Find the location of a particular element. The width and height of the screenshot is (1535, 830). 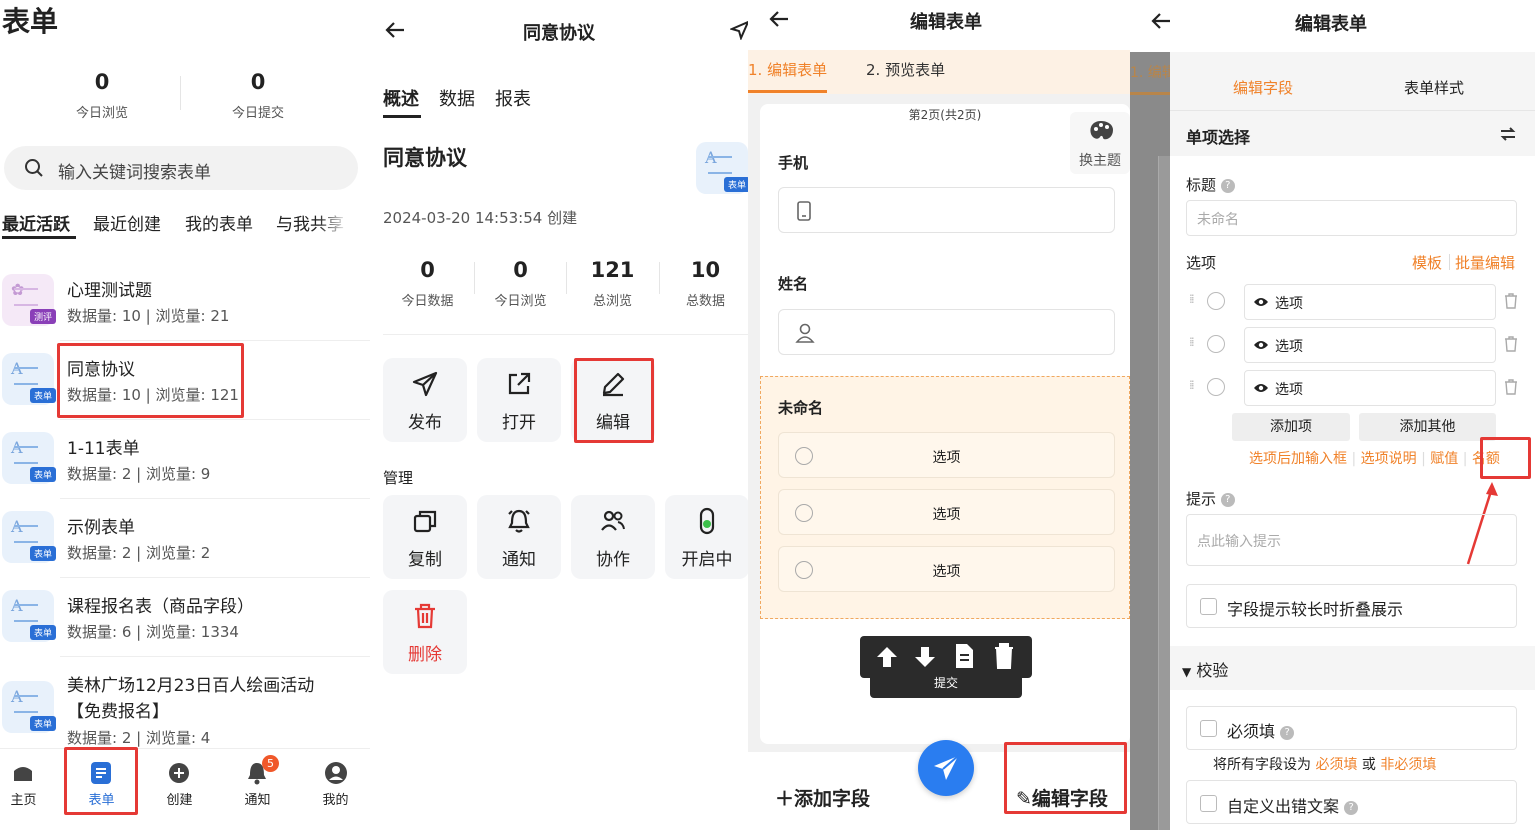

tab-report: 报表 is located at coordinates (513, 98).